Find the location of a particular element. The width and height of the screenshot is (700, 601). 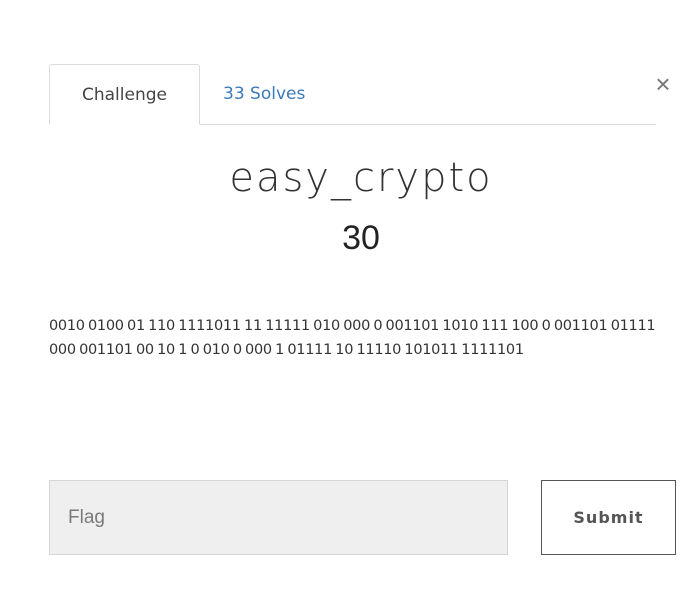

tab-bar: Challenge 33 Solves is located at coordinates (352, 94).